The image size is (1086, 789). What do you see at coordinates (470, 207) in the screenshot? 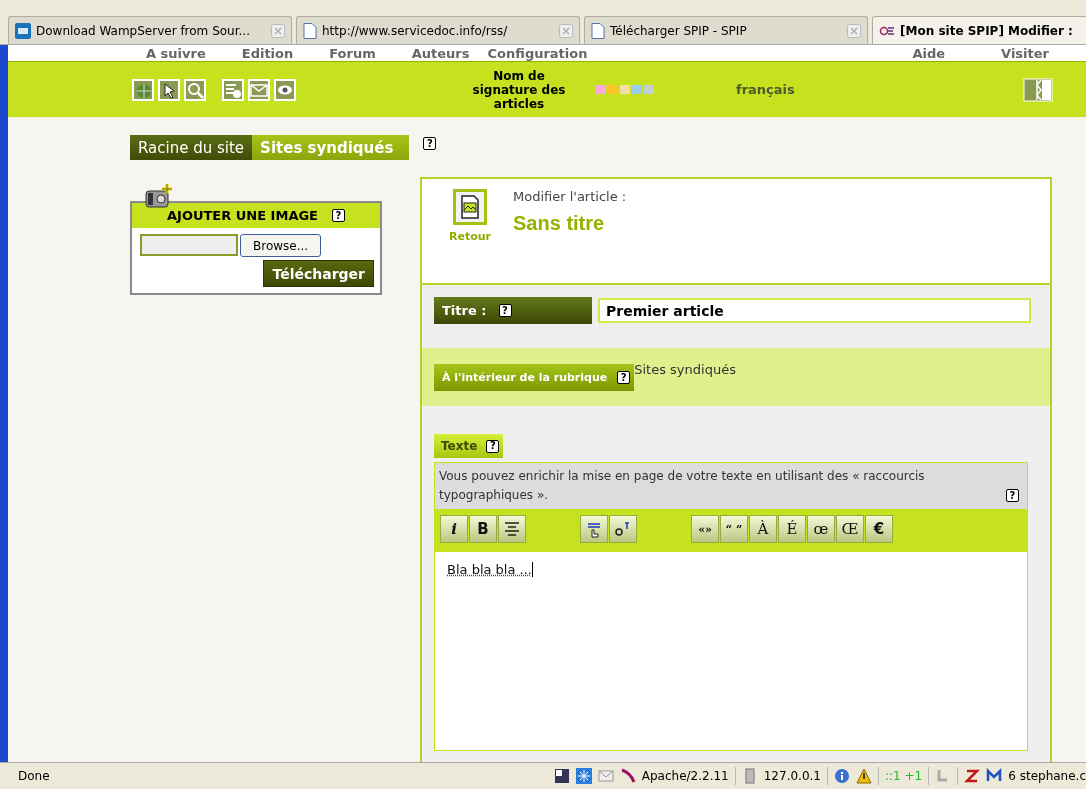
I see `document-image-icon` at bounding box center [470, 207].